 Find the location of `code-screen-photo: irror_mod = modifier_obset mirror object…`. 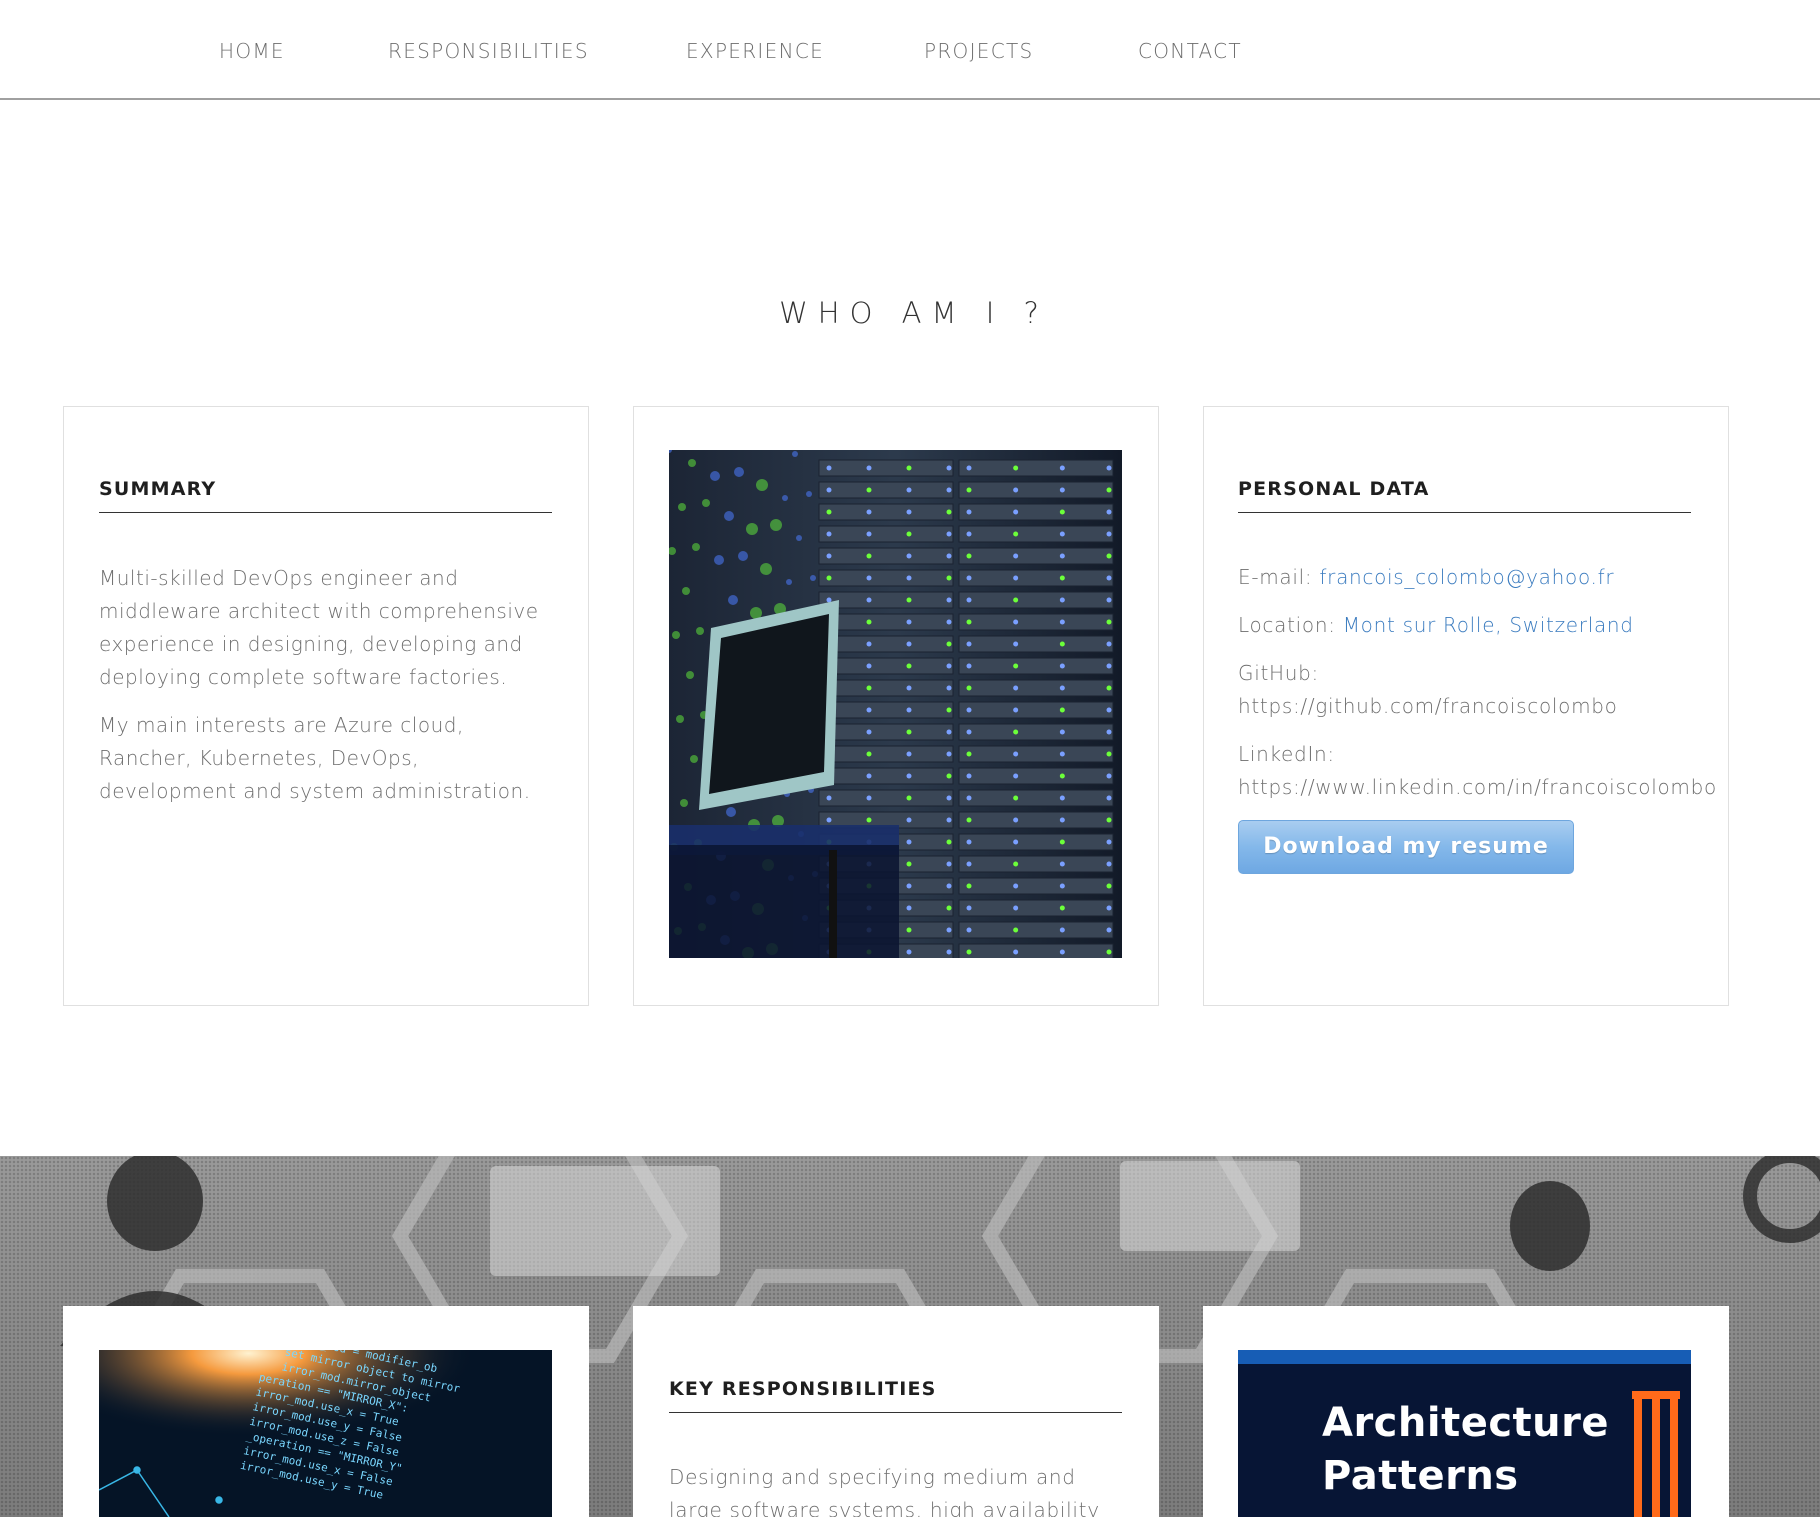

code-screen-photo: irror_mod = modifier_obset mirror object… is located at coordinates (325, 1433).